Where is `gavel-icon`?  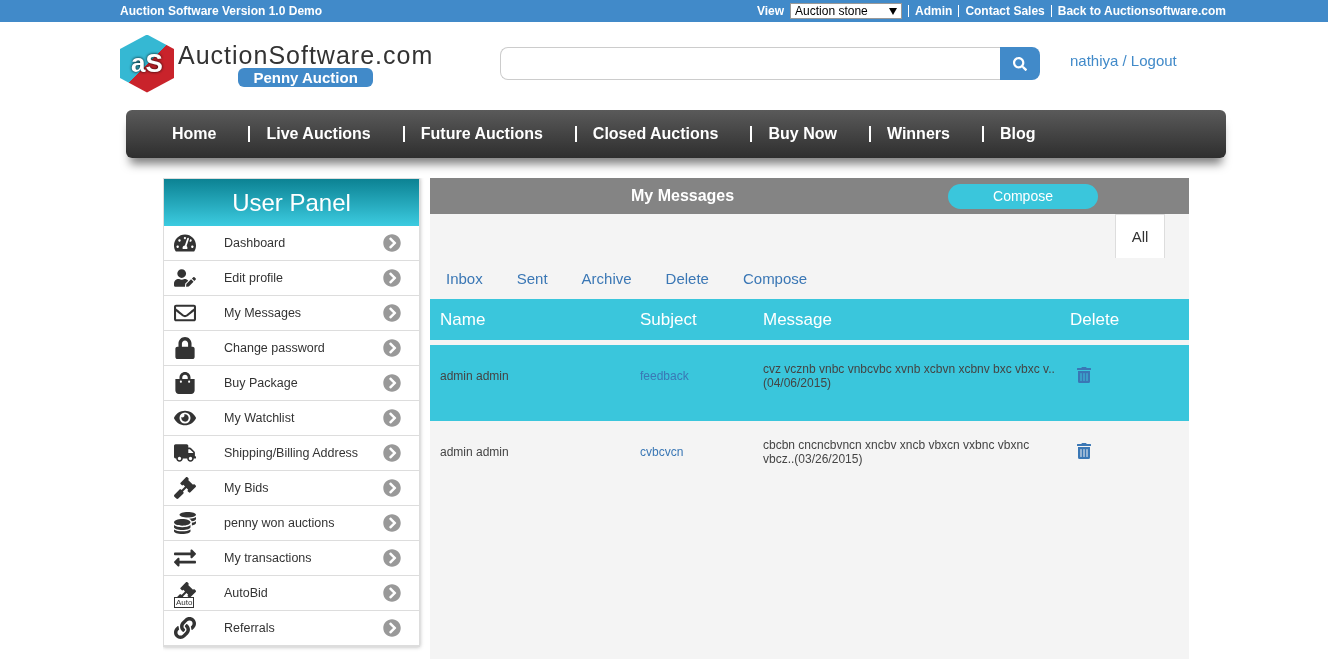
gavel-icon is located at coordinates (185, 488).